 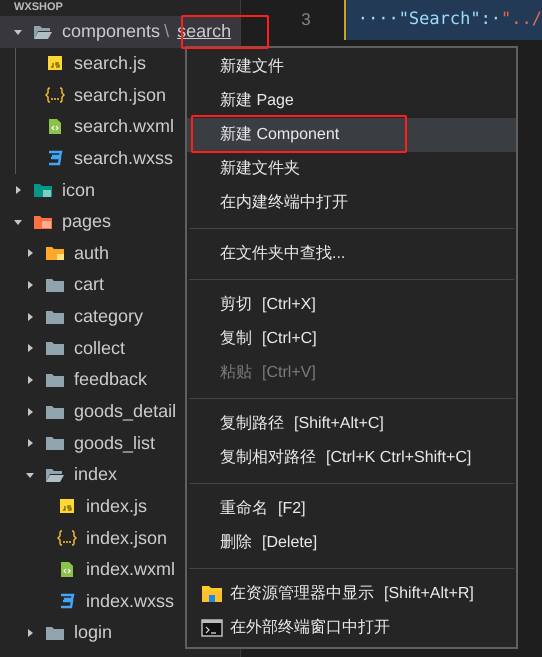 What do you see at coordinates (351, 628) in the screenshot?
I see `menu-item: 在外部终端窗口中打开` at bounding box center [351, 628].